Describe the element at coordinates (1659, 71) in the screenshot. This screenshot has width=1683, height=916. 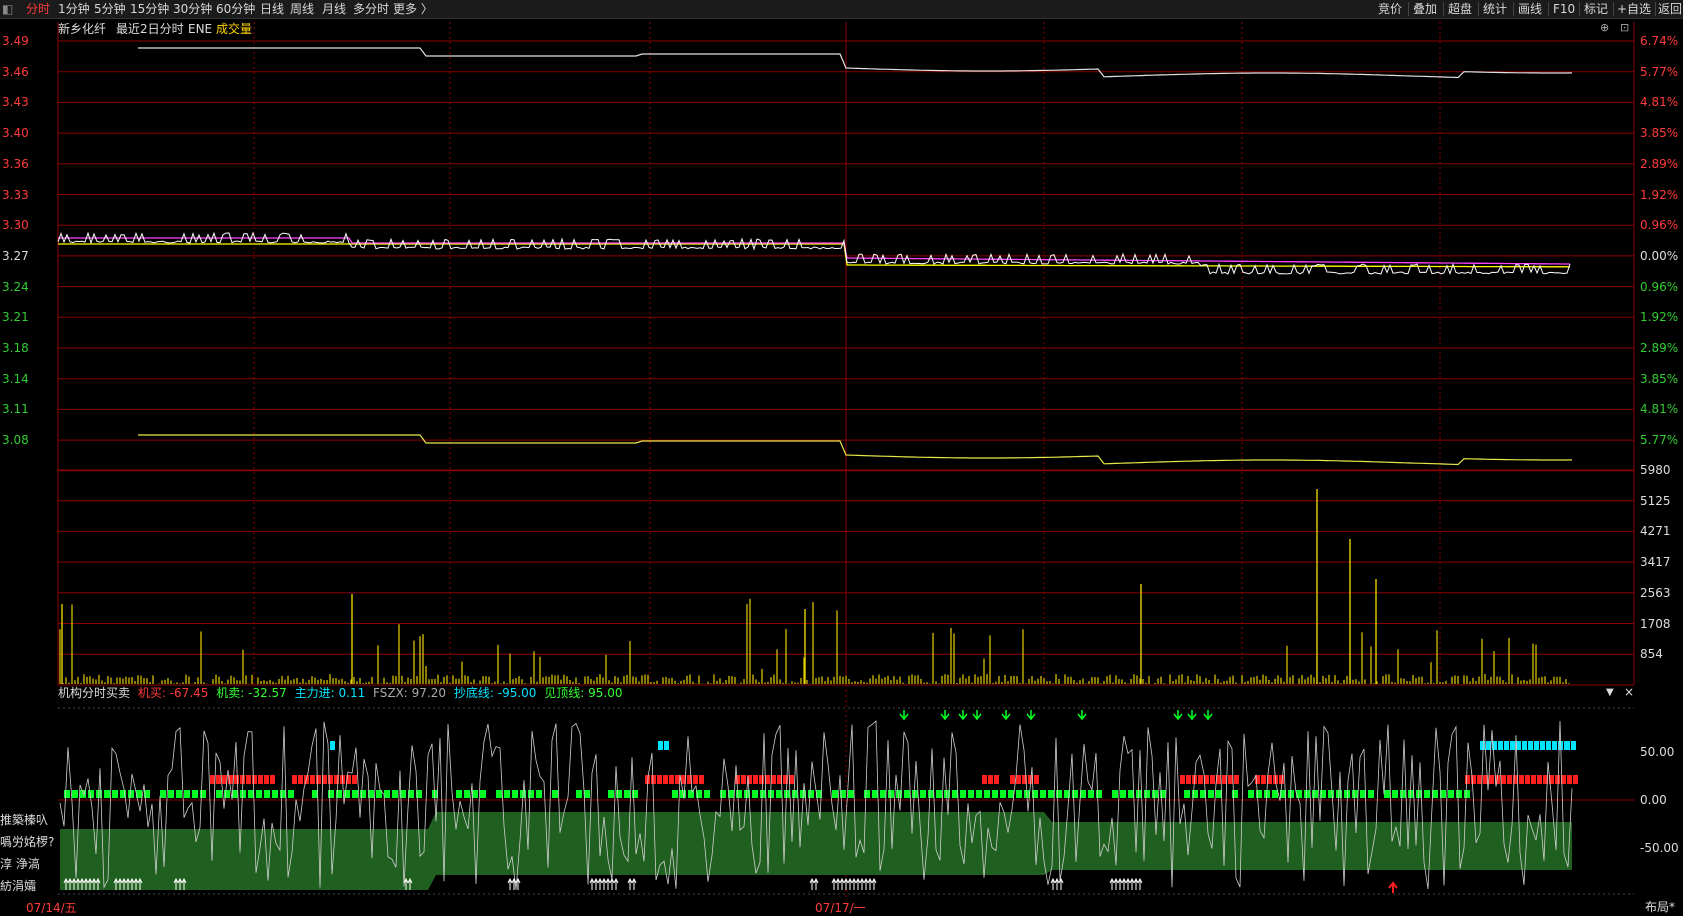
I see `percent-tick: 5.77%` at that location.